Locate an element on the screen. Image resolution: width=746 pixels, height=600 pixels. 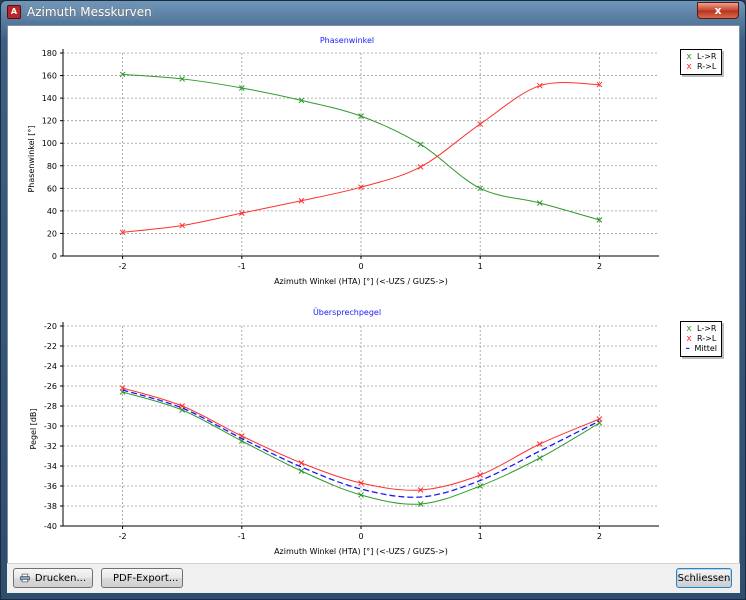
legend-label: Mittel is located at coordinates (705, 348).